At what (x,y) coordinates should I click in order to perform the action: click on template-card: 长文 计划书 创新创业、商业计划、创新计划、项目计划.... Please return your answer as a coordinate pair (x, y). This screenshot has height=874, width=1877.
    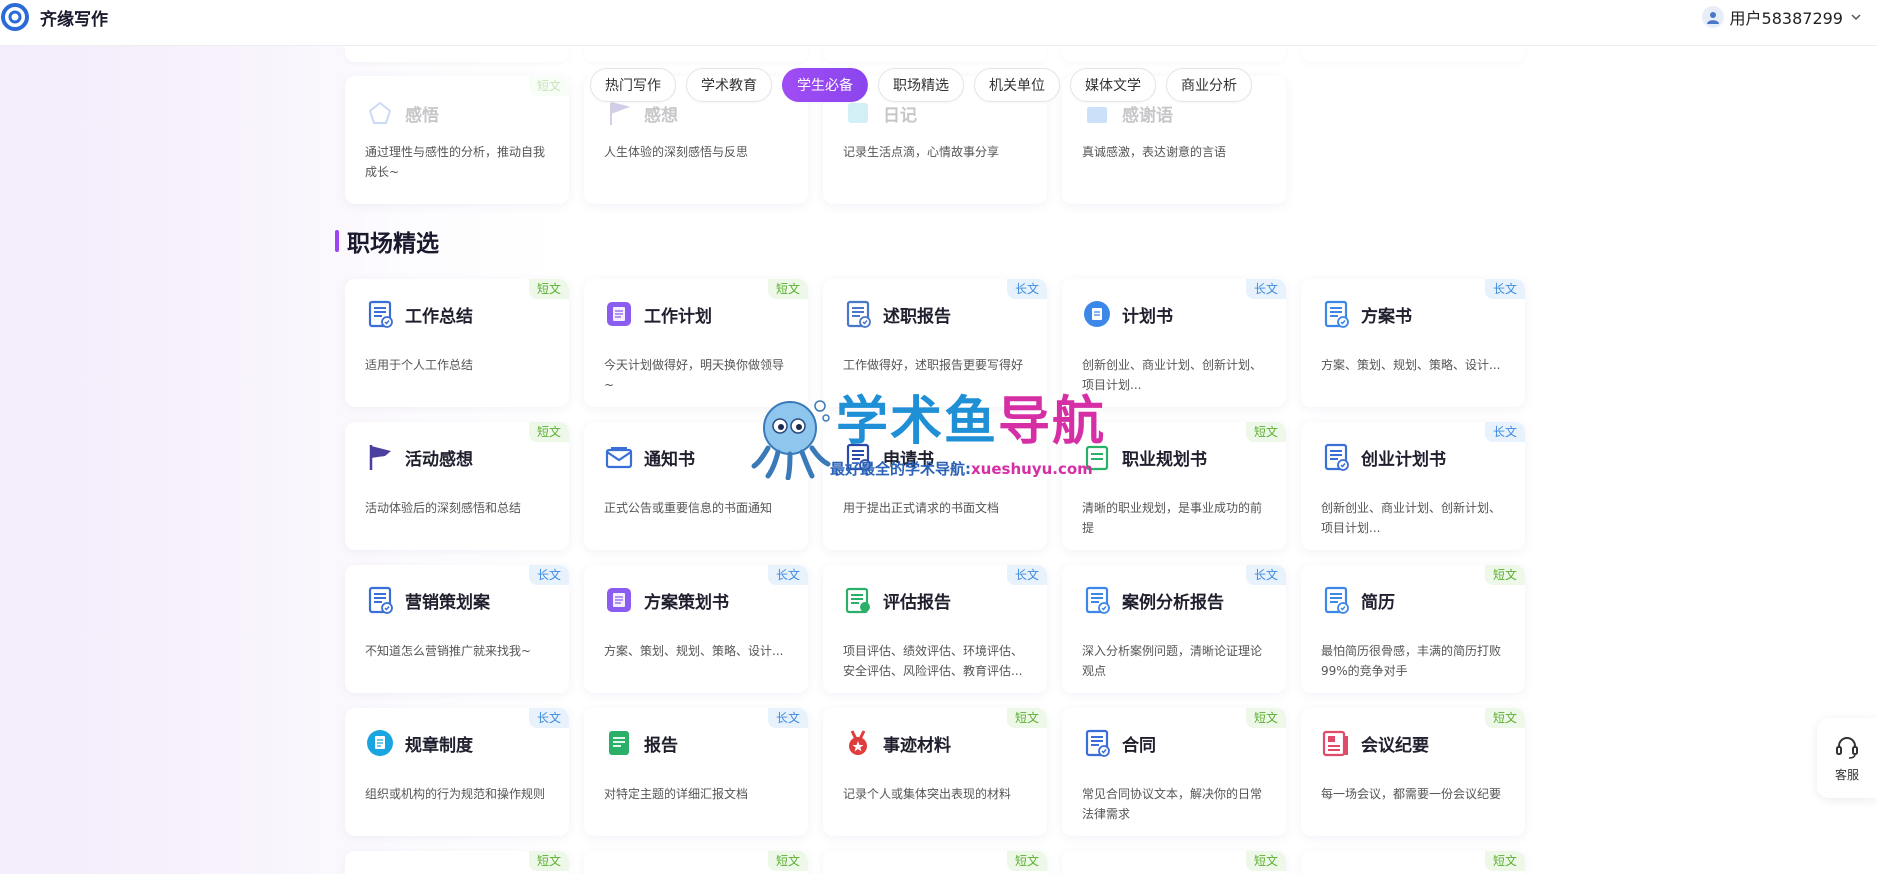
    Looking at the image, I should click on (1174, 343).